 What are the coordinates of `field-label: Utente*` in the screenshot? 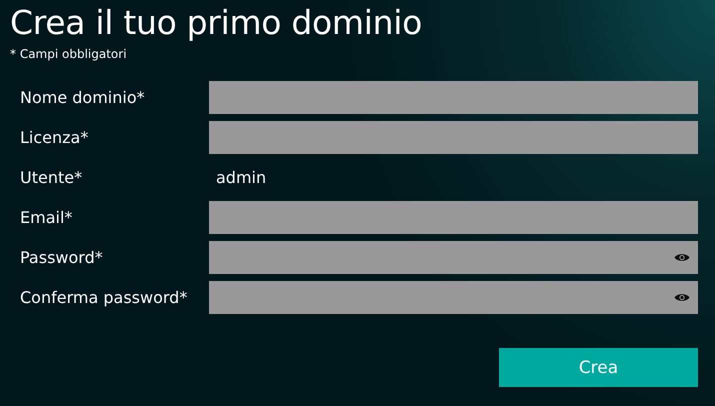 It's located at (51, 177).